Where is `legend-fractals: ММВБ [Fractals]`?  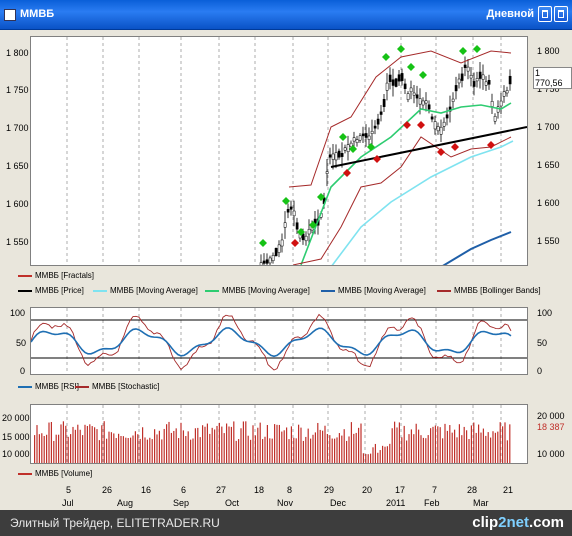
legend-fractals: ММВБ [Fractals] is located at coordinates (56, 275).